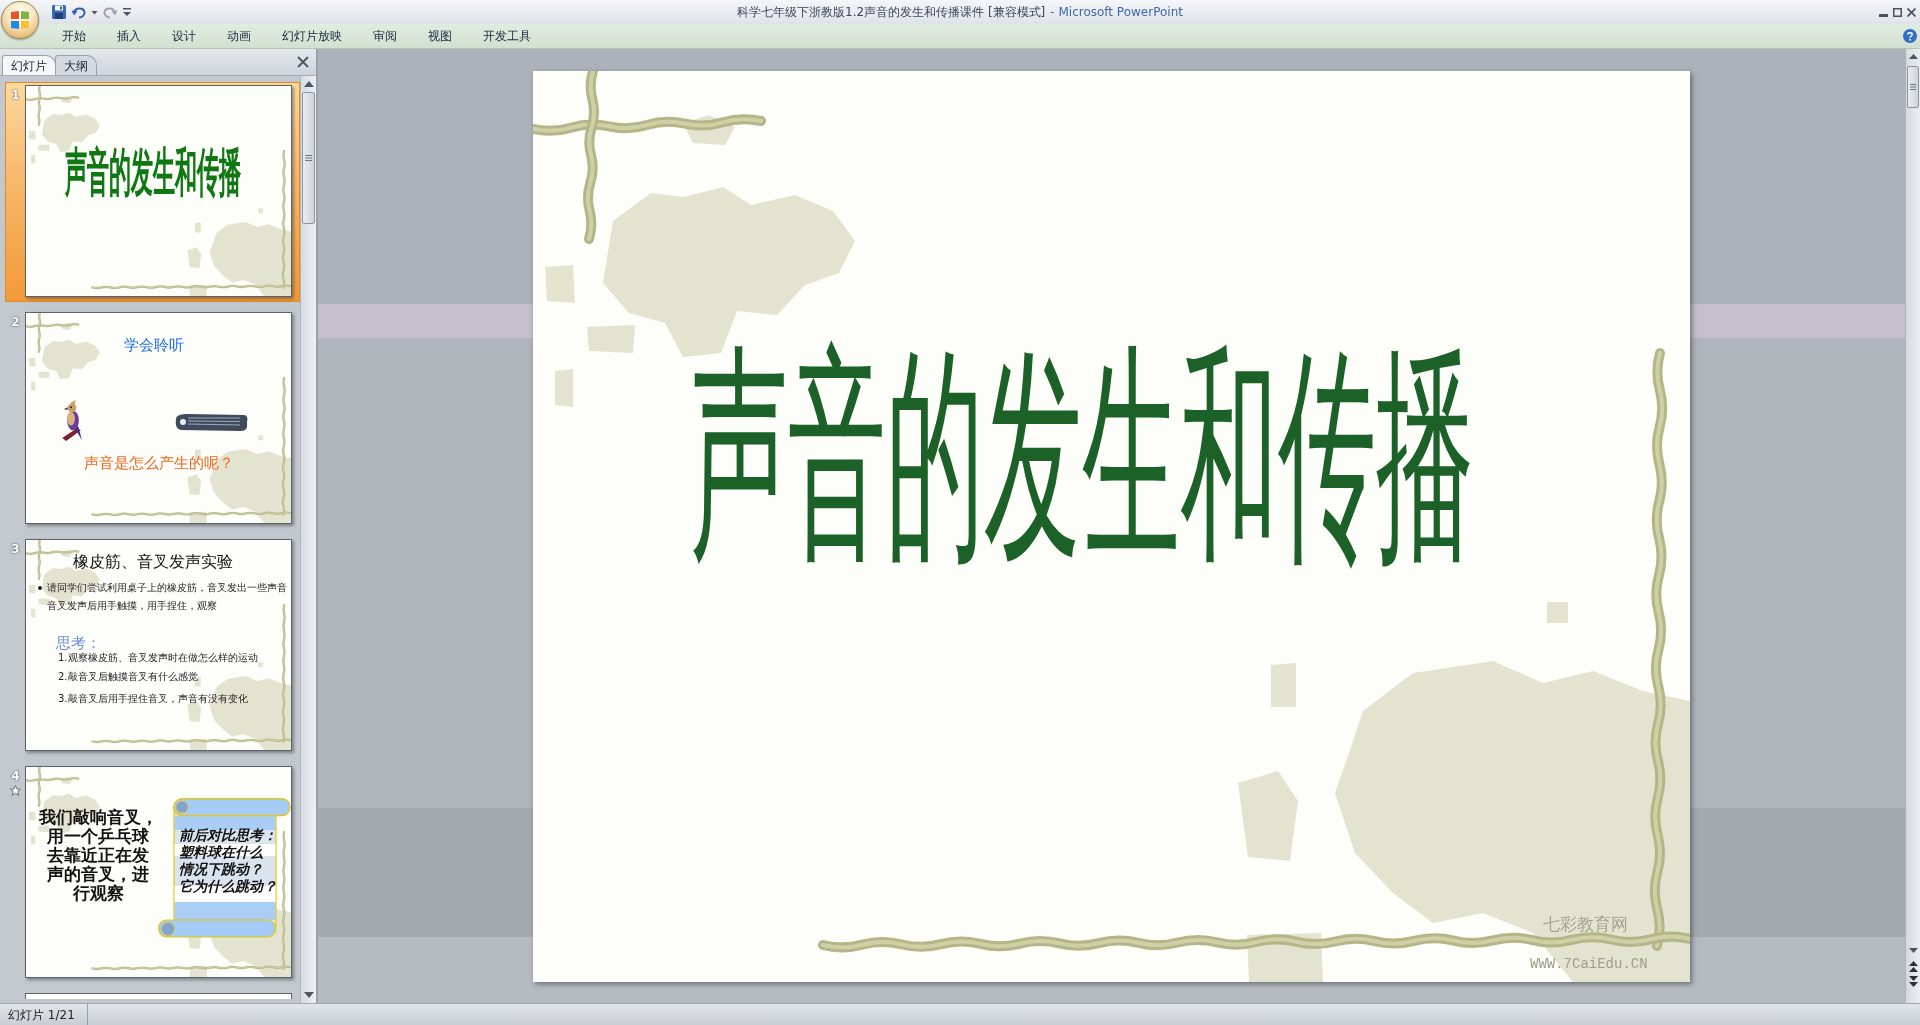 The image size is (1920, 1025). What do you see at coordinates (128, 36) in the screenshot?
I see `ribbon-tab: 插入` at bounding box center [128, 36].